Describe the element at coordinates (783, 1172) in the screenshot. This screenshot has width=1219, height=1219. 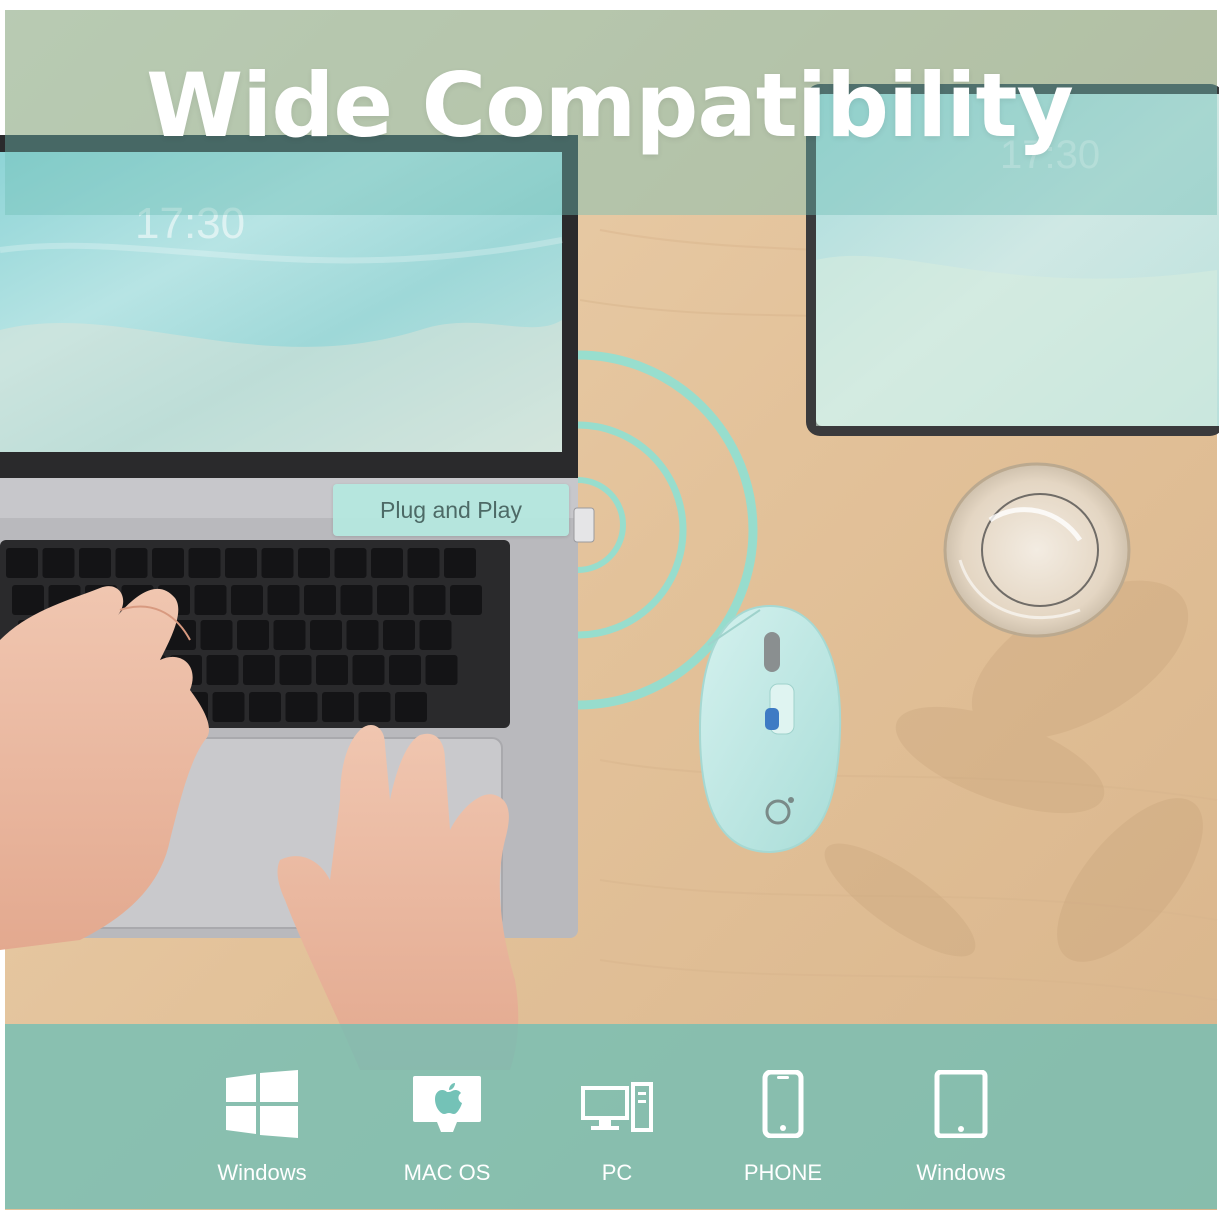
I see `platform-label: PHONE` at that location.